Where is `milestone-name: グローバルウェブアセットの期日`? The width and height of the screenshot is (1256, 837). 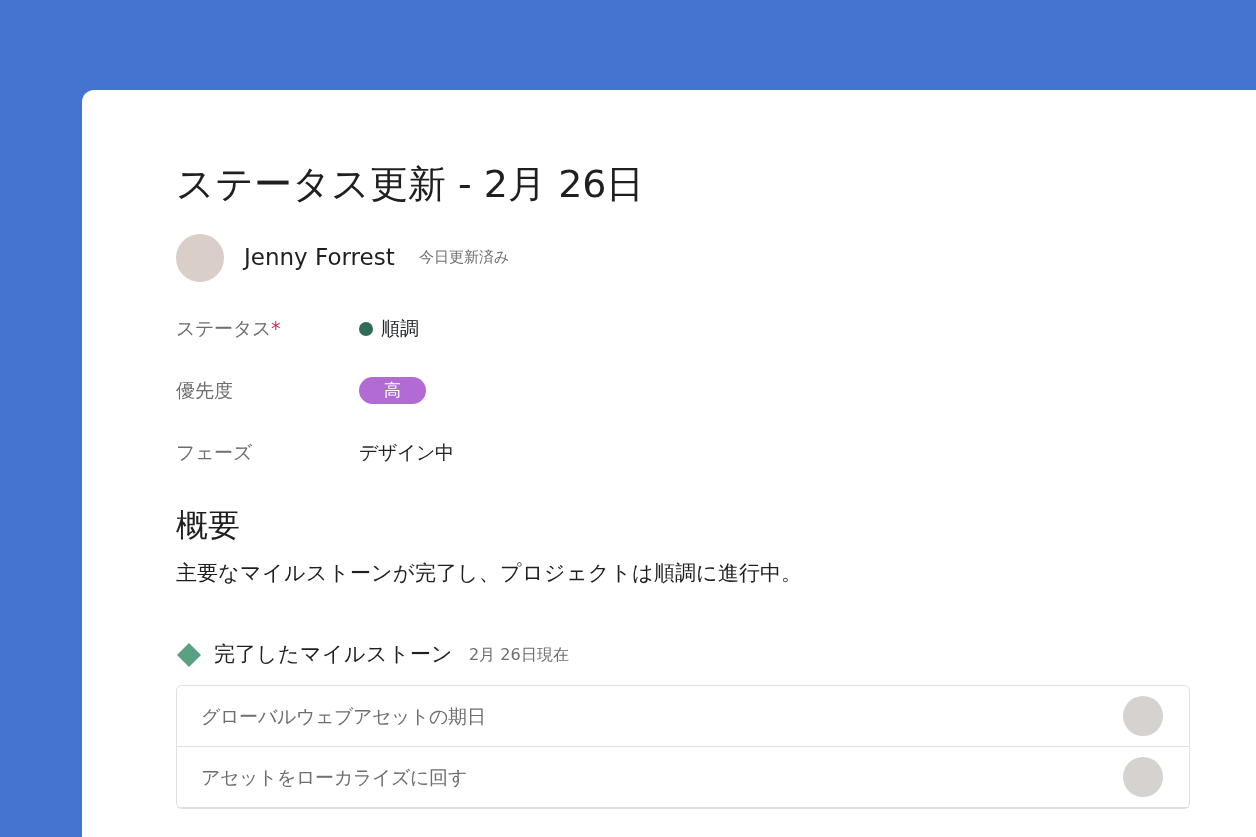 milestone-name: グローバルウェブアセットの期日 is located at coordinates (343, 716).